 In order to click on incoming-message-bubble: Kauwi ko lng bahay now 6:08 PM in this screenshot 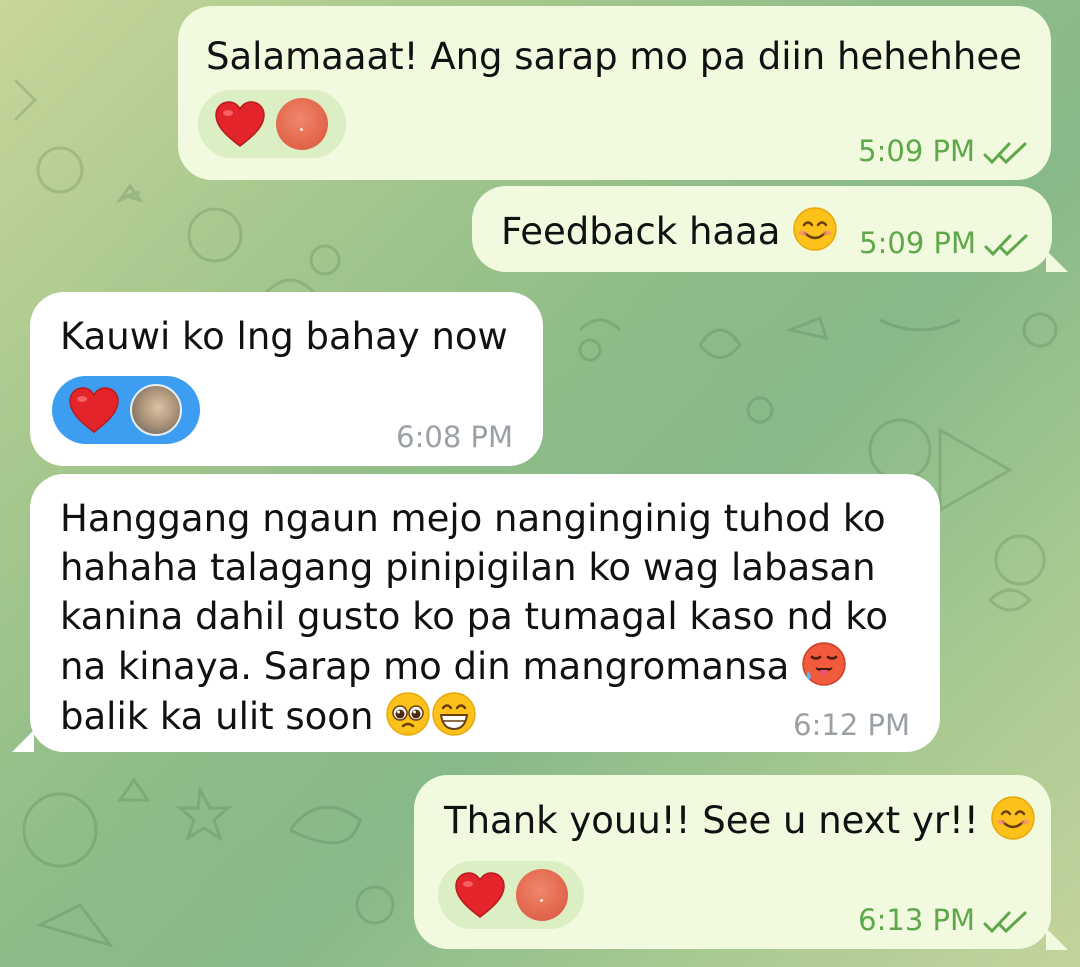, I will do `click(286, 379)`.